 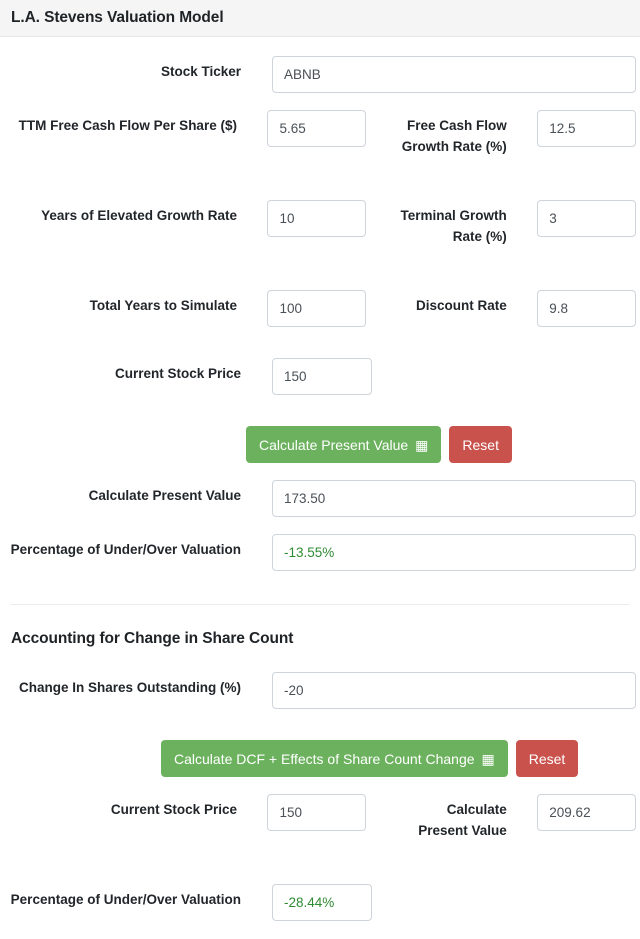 I want to click on label-total-years-to-simulate: Total Years to Simulate, so click(x=163, y=305).